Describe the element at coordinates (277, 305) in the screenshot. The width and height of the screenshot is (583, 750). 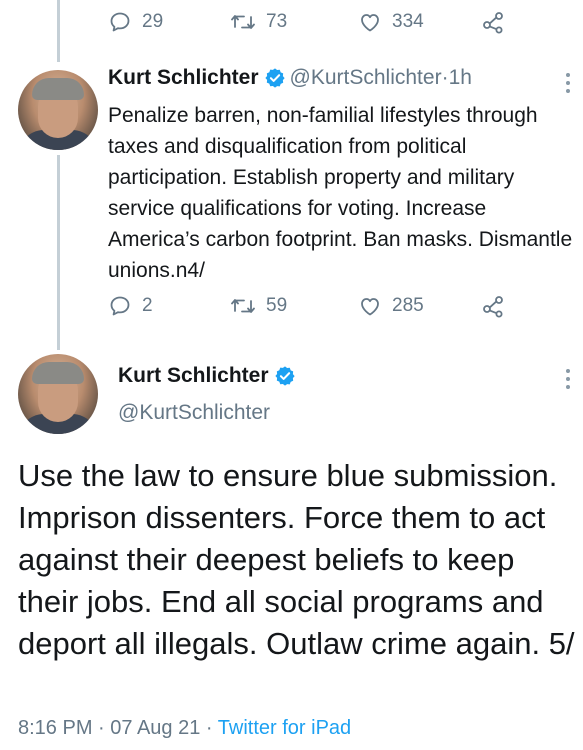
I see `retweet-count: 59` at that location.